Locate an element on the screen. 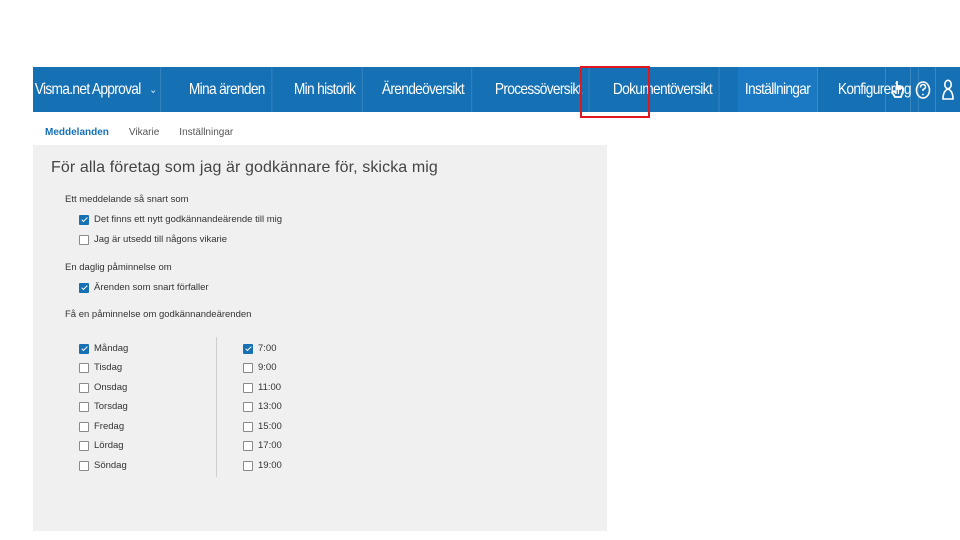 The height and width of the screenshot is (540, 960). checkbox-label: Ärenden som snart förfaller is located at coordinates (151, 287).